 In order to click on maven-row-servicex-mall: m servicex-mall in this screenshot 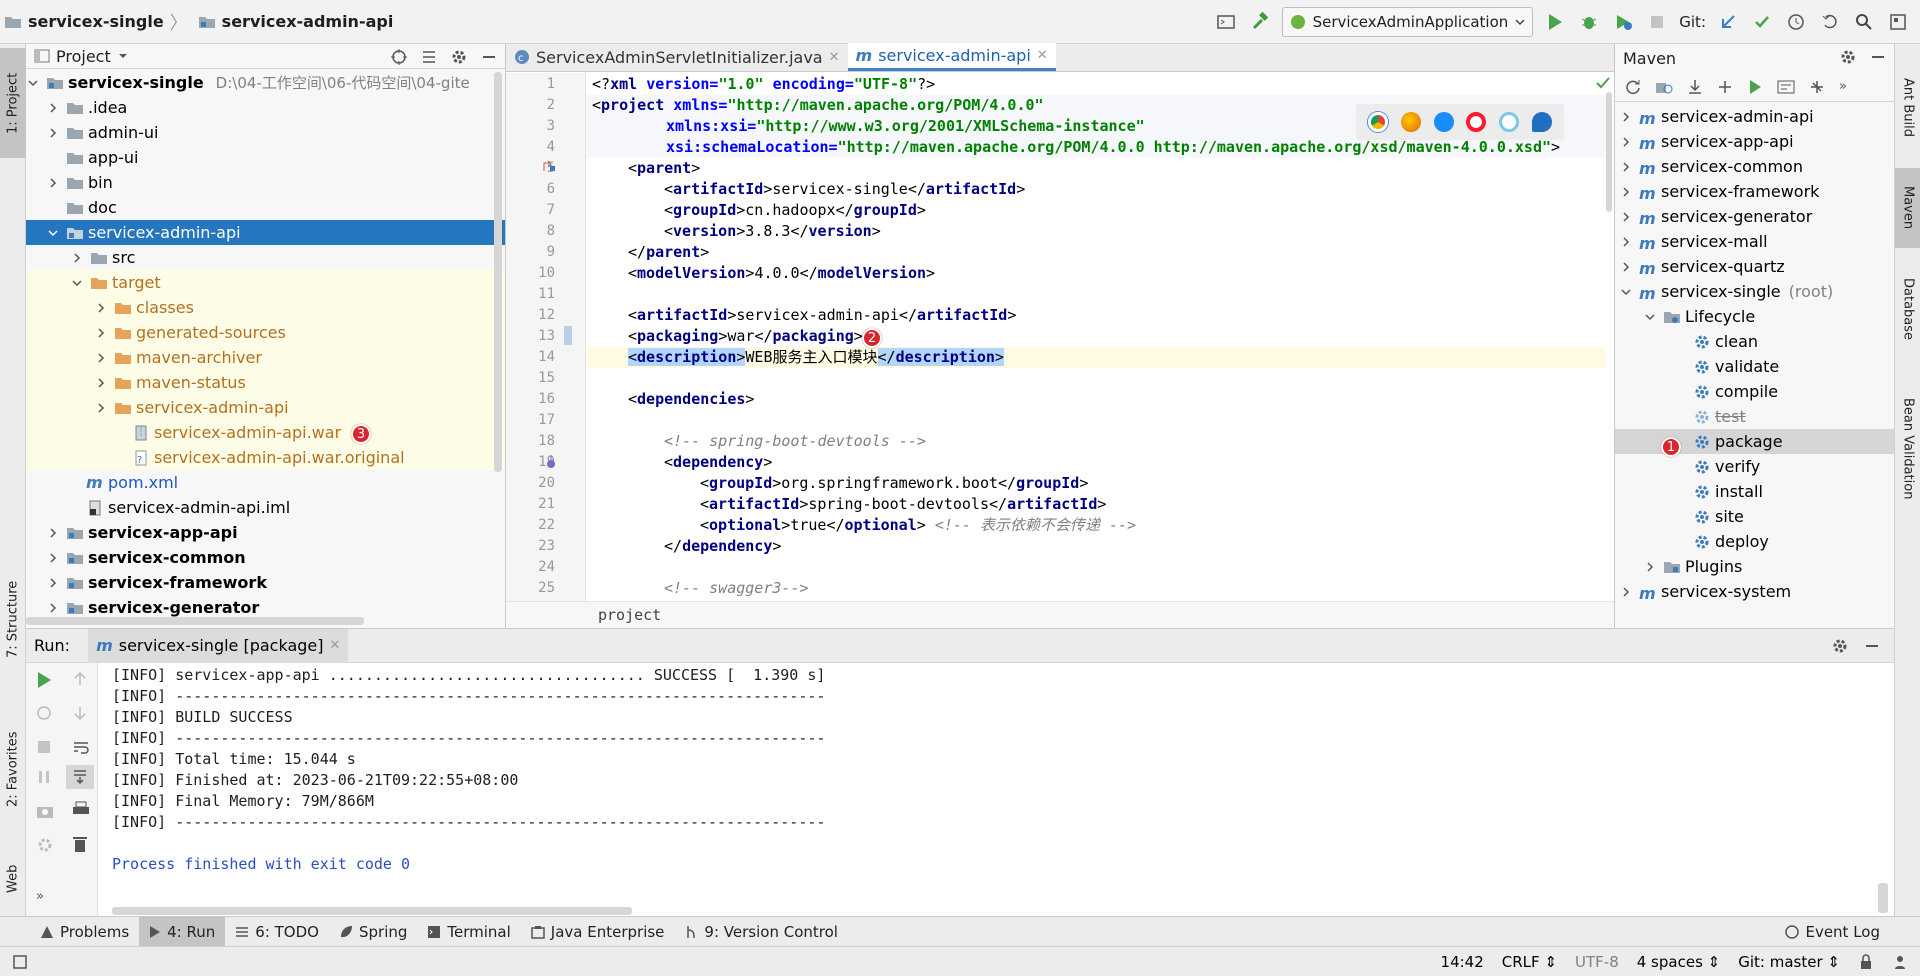, I will do `click(1754, 241)`.